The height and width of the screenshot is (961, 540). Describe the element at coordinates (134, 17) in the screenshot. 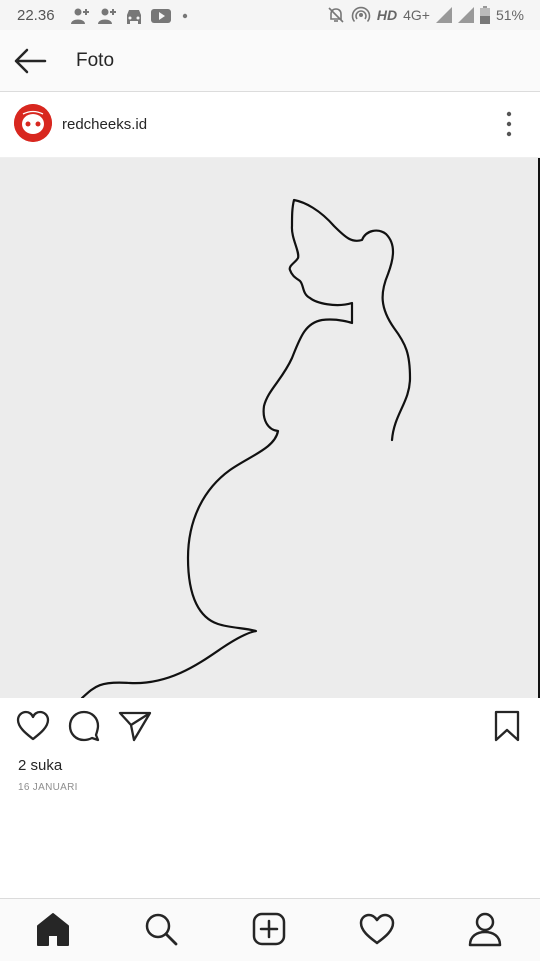

I see `car-icon` at that location.